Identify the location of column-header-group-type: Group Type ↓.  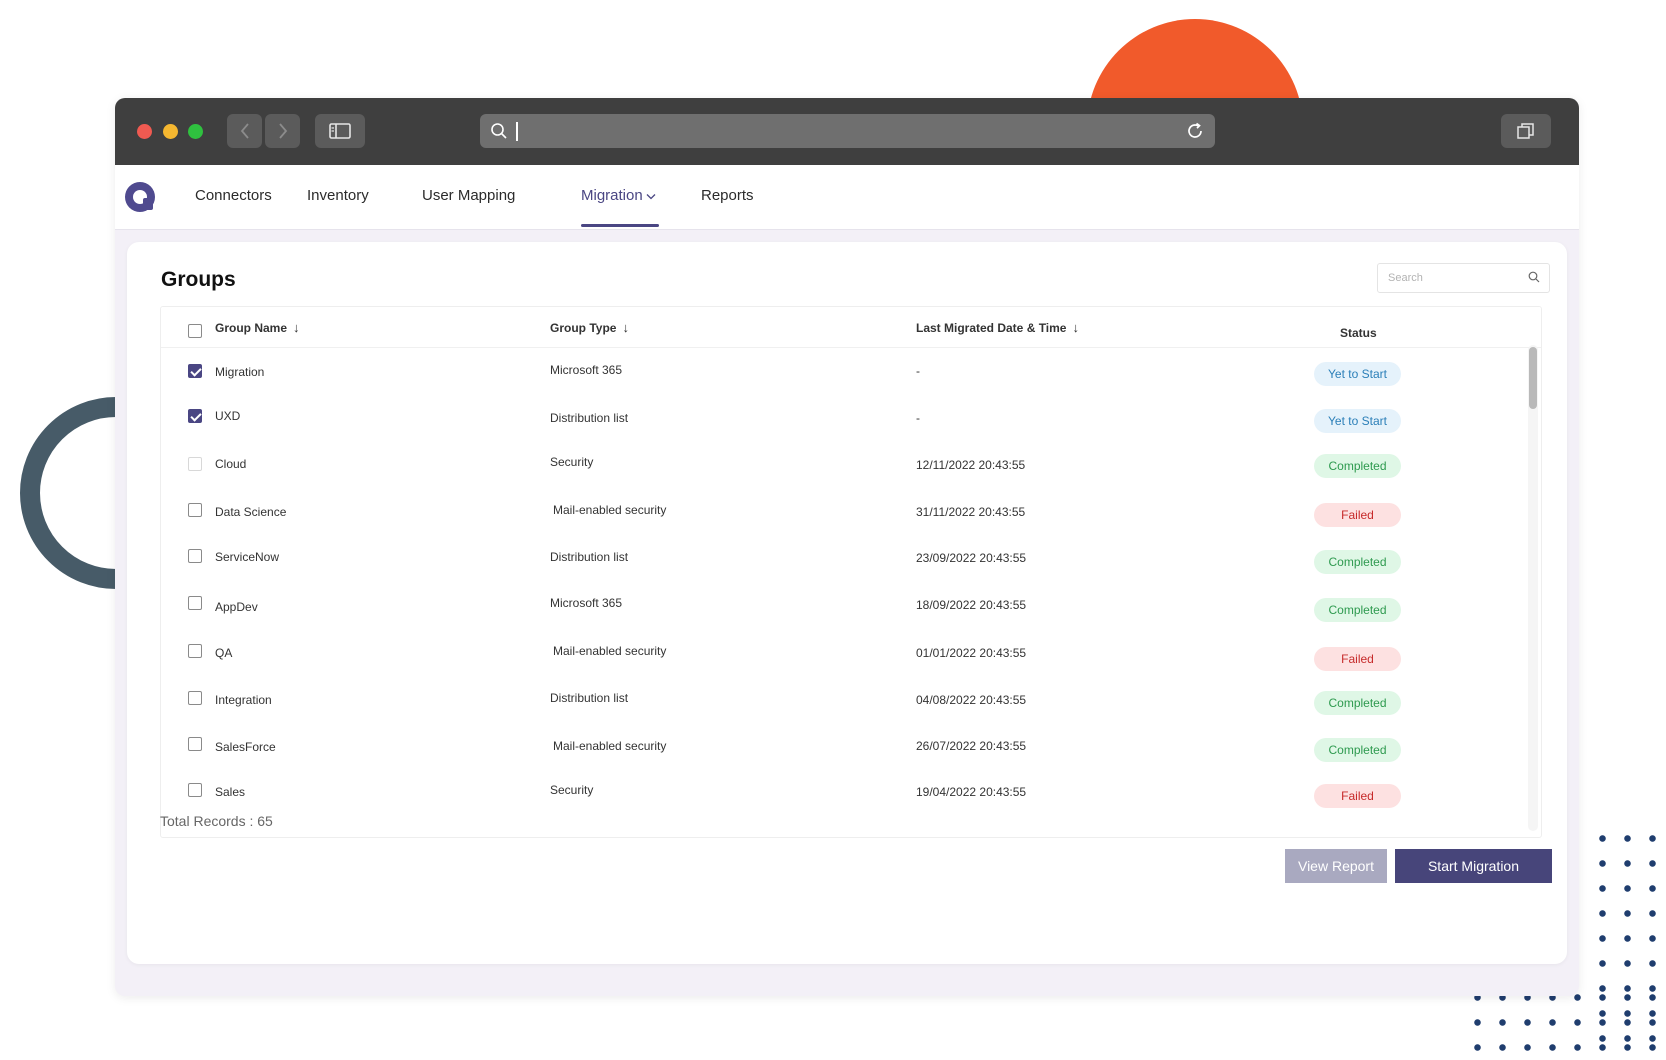
(589, 327).